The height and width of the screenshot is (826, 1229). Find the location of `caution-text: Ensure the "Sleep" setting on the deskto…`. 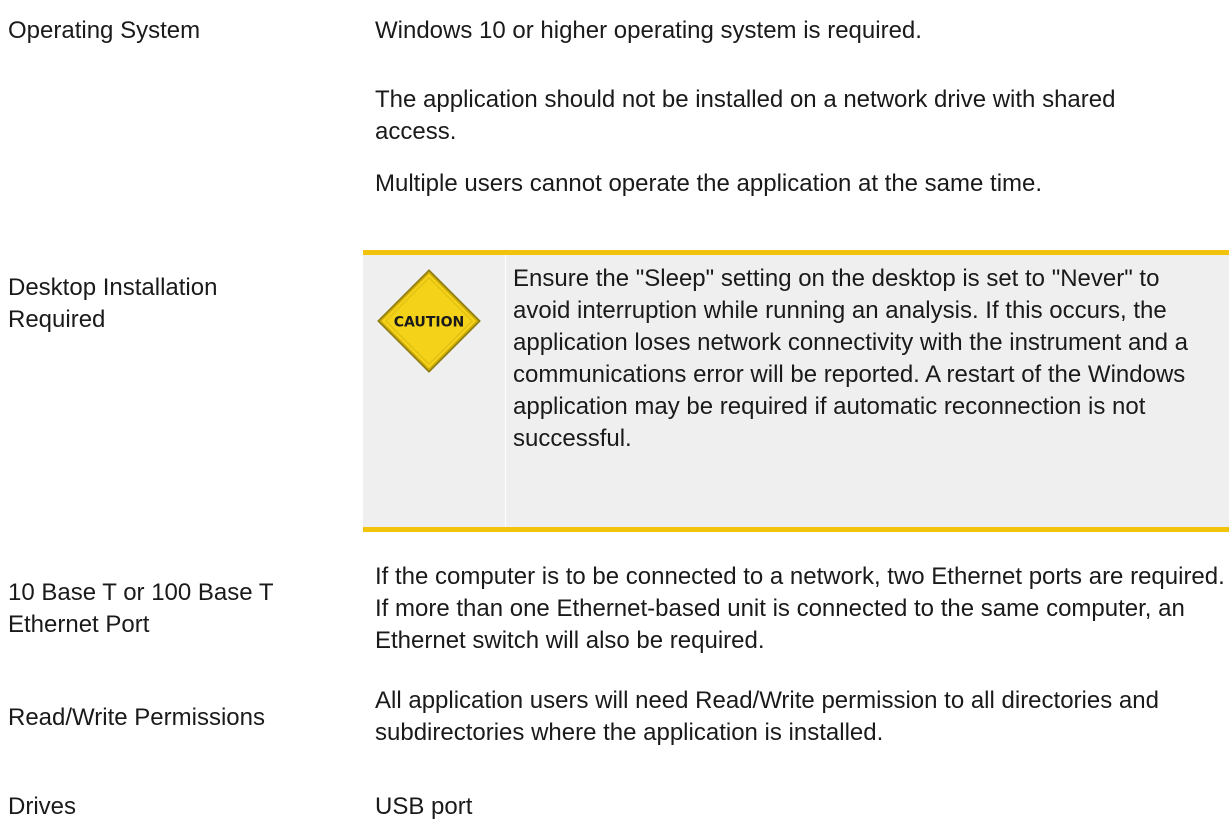

caution-text: Ensure the "Sleep" setting on the deskto… is located at coordinates (851, 358).